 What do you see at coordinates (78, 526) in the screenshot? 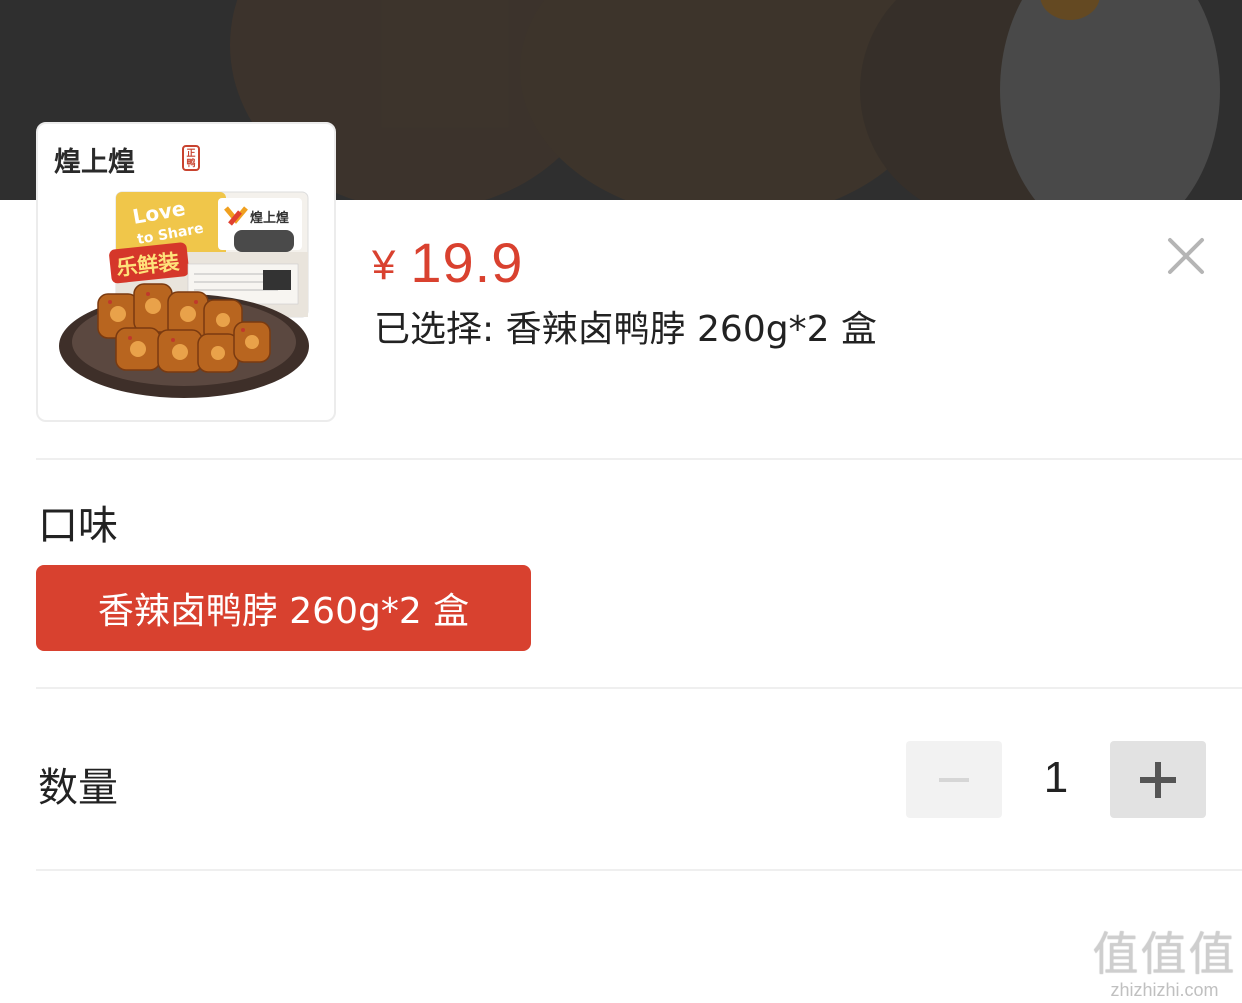
I see `flavor-section-title: 口味` at bounding box center [78, 526].